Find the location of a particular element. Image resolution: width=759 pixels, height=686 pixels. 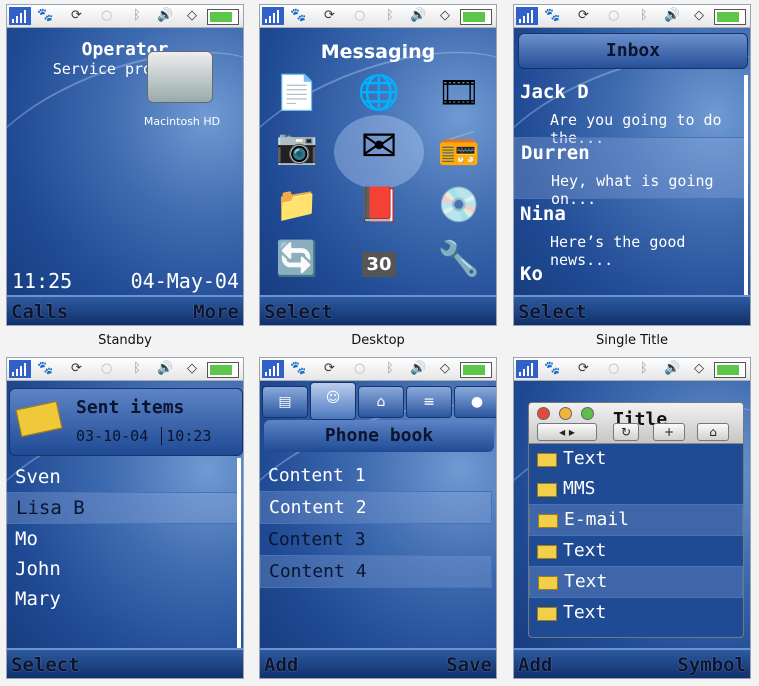

inbox-title: Inbox is located at coordinates (633, 51).